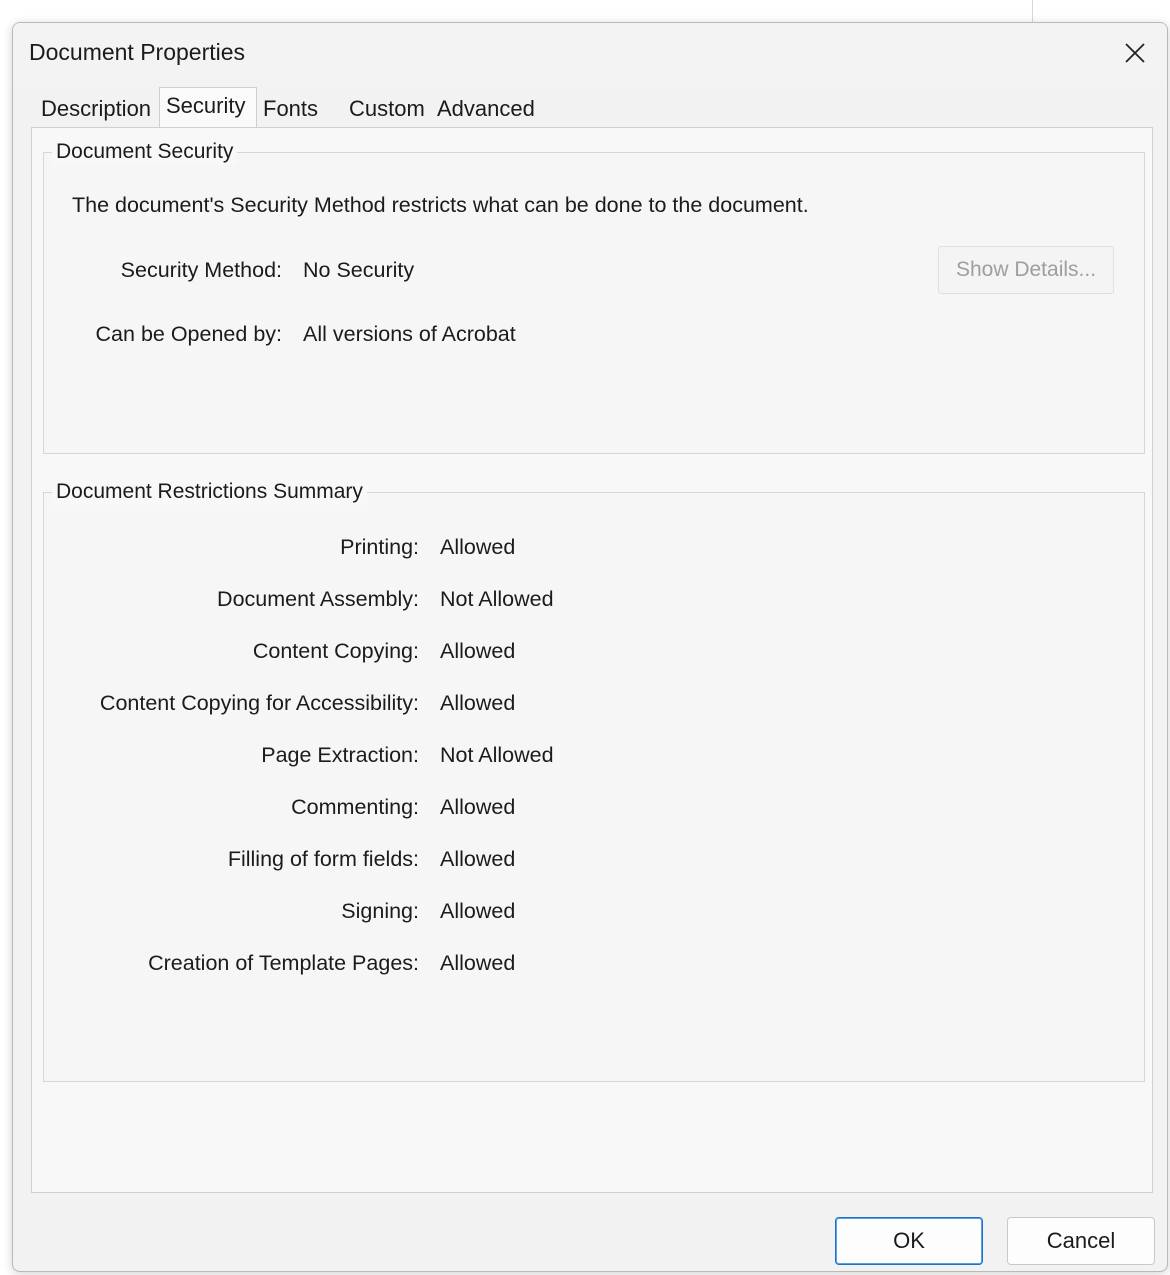  I want to click on restriction-value-printing: Allowed, so click(478, 547).